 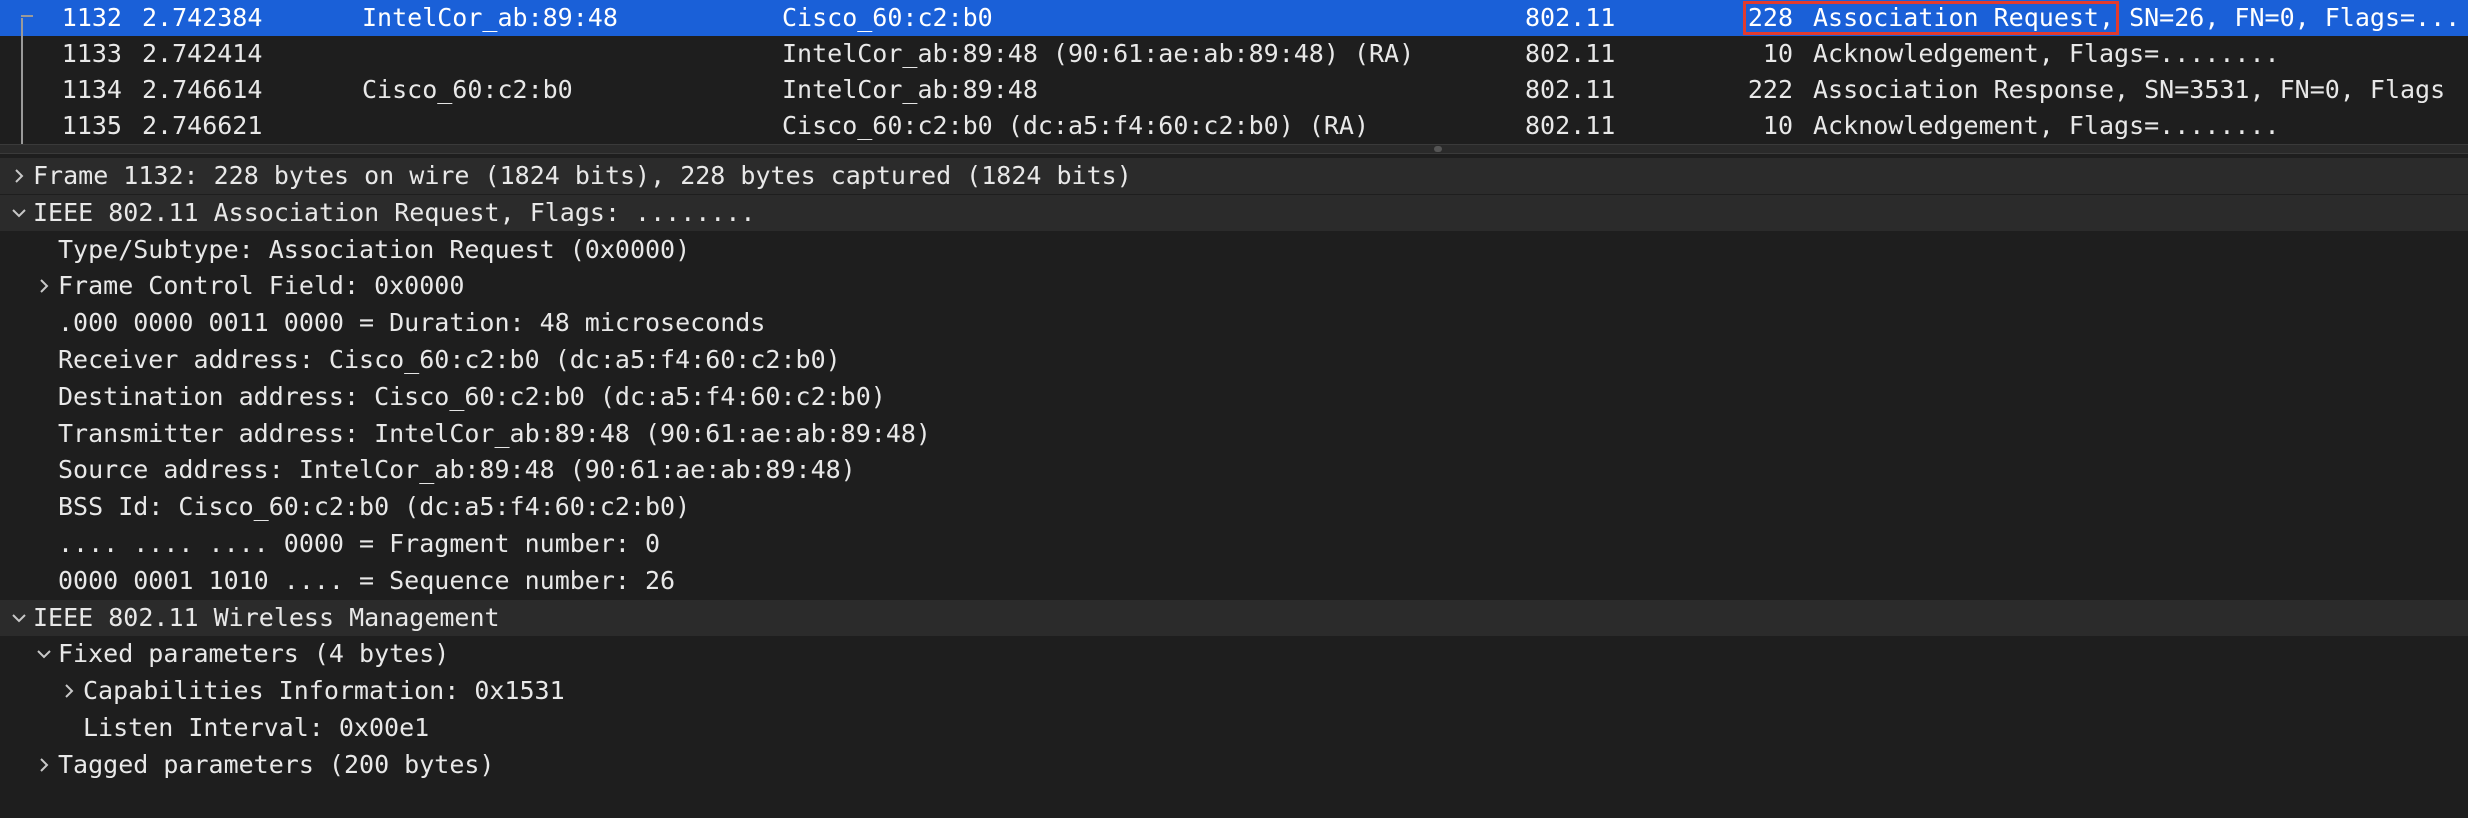 What do you see at coordinates (261, 285) in the screenshot?
I see `tree-row-label: Frame Control Field: 0x0000` at bounding box center [261, 285].